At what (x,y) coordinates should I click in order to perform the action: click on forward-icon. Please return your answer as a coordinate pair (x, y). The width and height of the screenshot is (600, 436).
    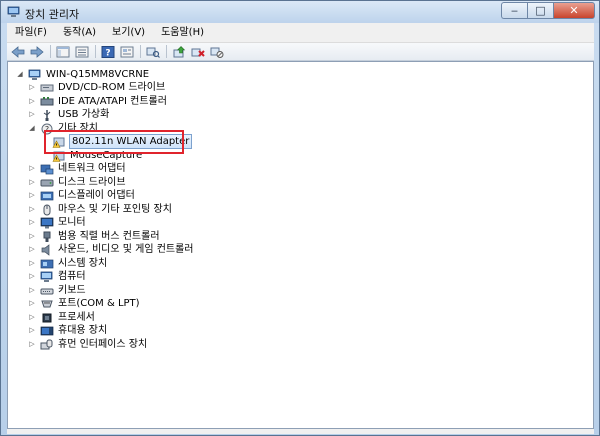
    Looking at the image, I should click on (37, 51).